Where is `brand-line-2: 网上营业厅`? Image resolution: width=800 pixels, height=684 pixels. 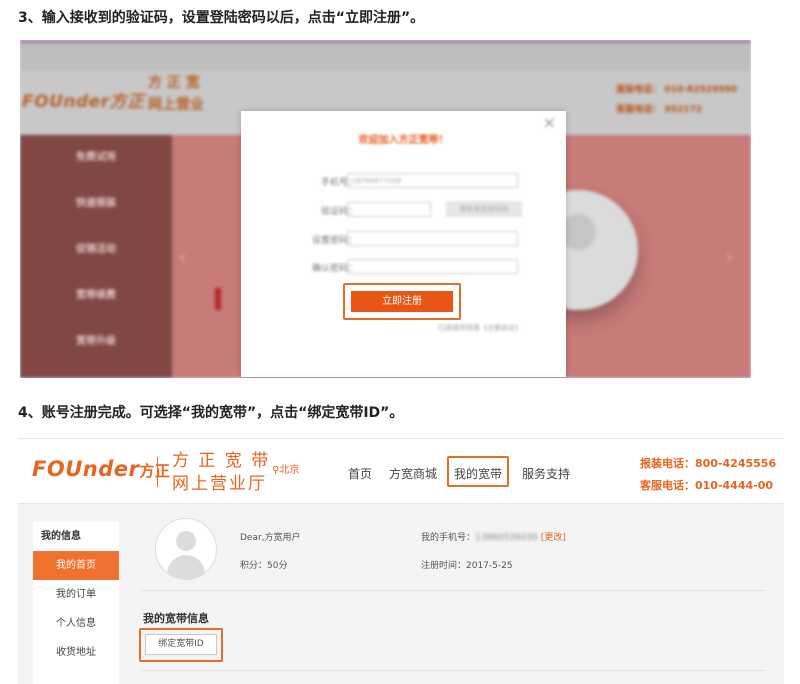
brand-line-2: 网上营业厅 is located at coordinates (219, 484).